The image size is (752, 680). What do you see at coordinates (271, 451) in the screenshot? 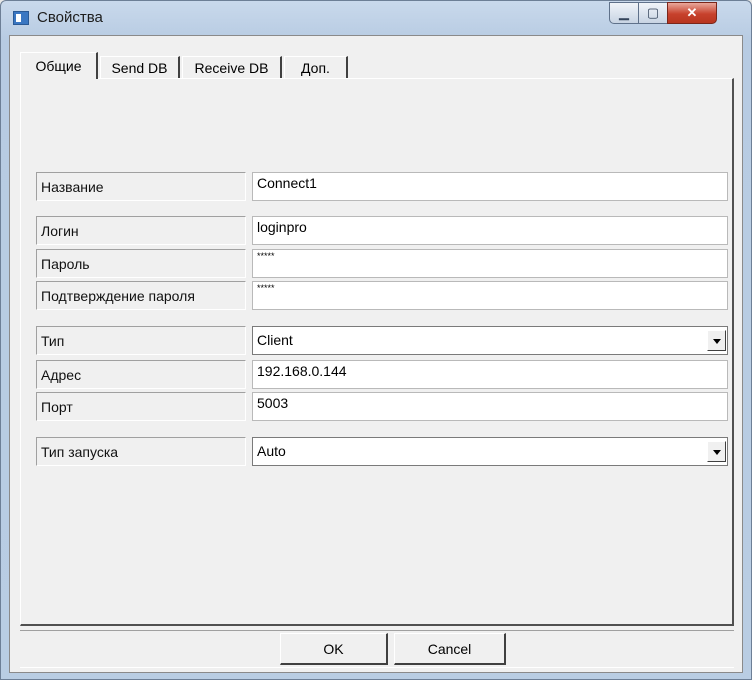
I see `start-type-select-value: Auto` at bounding box center [271, 451].